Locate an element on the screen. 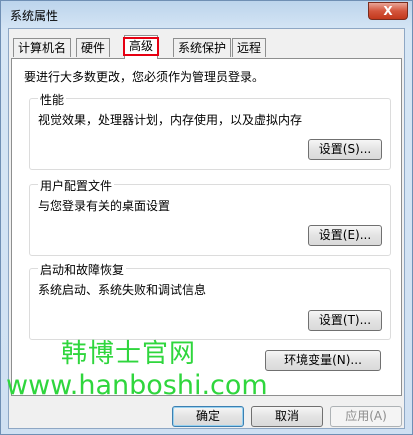 This screenshot has width=413, height=435. watermark-url: www.hanboshi.com is located at coordinates (137, 385).